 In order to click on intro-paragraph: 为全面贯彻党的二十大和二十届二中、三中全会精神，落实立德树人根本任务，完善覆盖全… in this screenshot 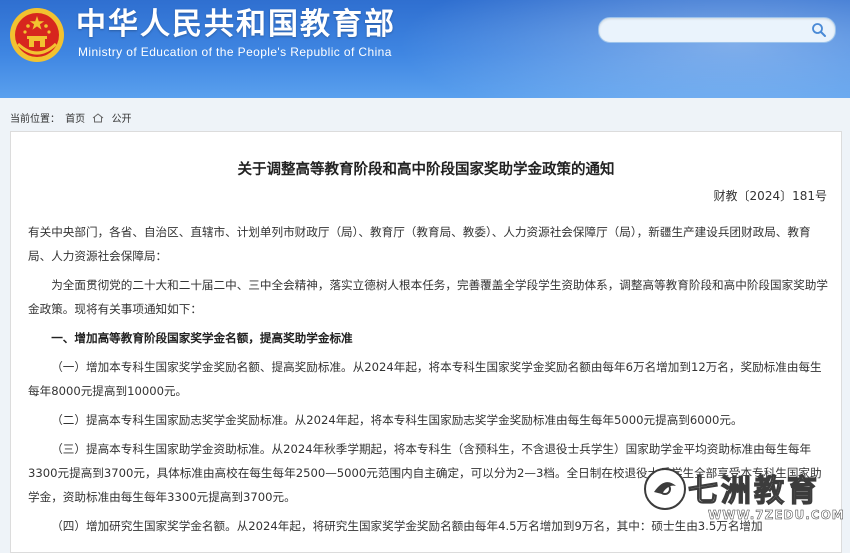, I will do `click(428, 297)`.